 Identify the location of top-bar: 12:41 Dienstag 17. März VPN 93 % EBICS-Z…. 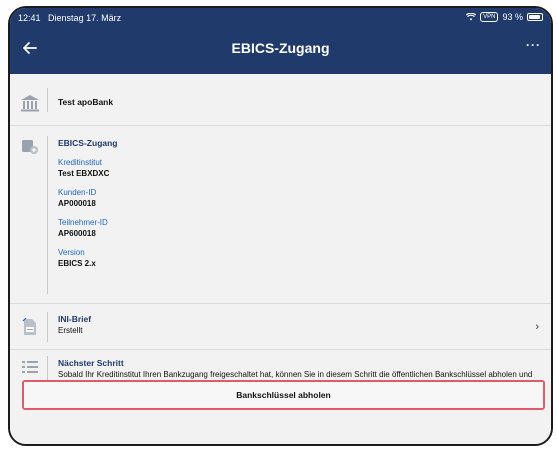
(280, 41).